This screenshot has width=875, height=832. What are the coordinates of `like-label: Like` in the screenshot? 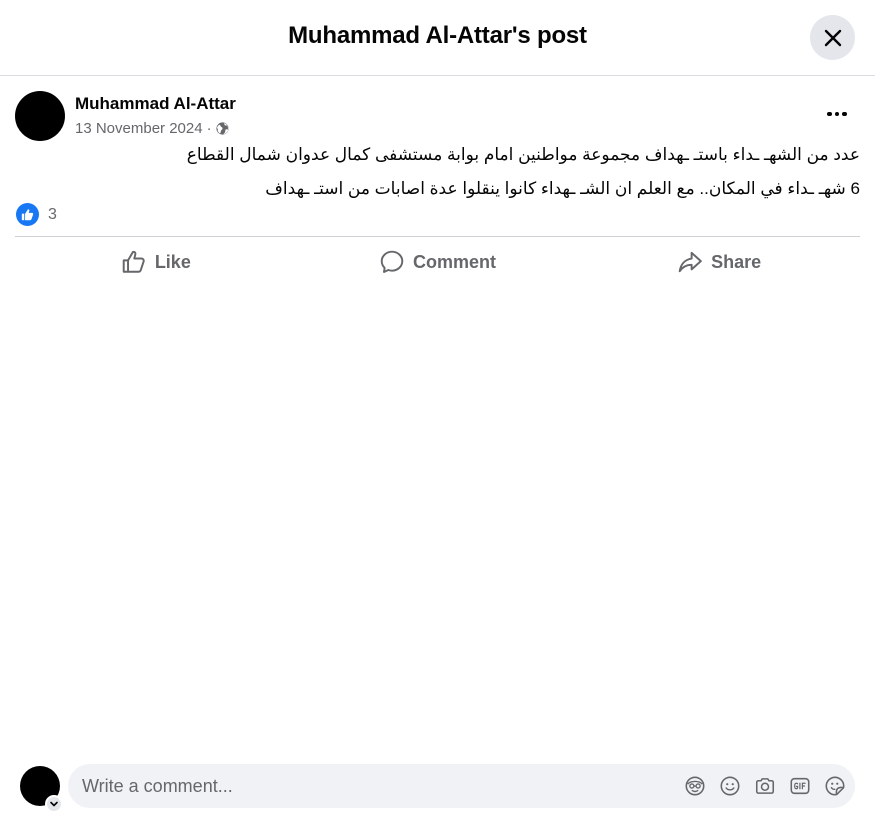 It's located at (172, 261).